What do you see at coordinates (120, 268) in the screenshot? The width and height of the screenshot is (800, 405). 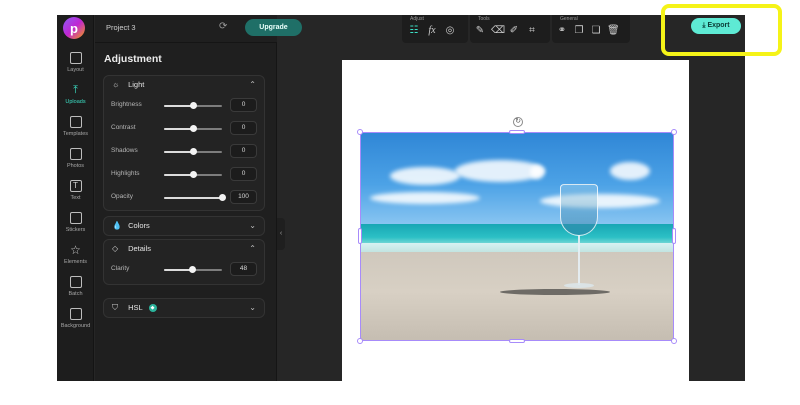 I see `slider-name: Clarity` at bounding box center [120, 268].